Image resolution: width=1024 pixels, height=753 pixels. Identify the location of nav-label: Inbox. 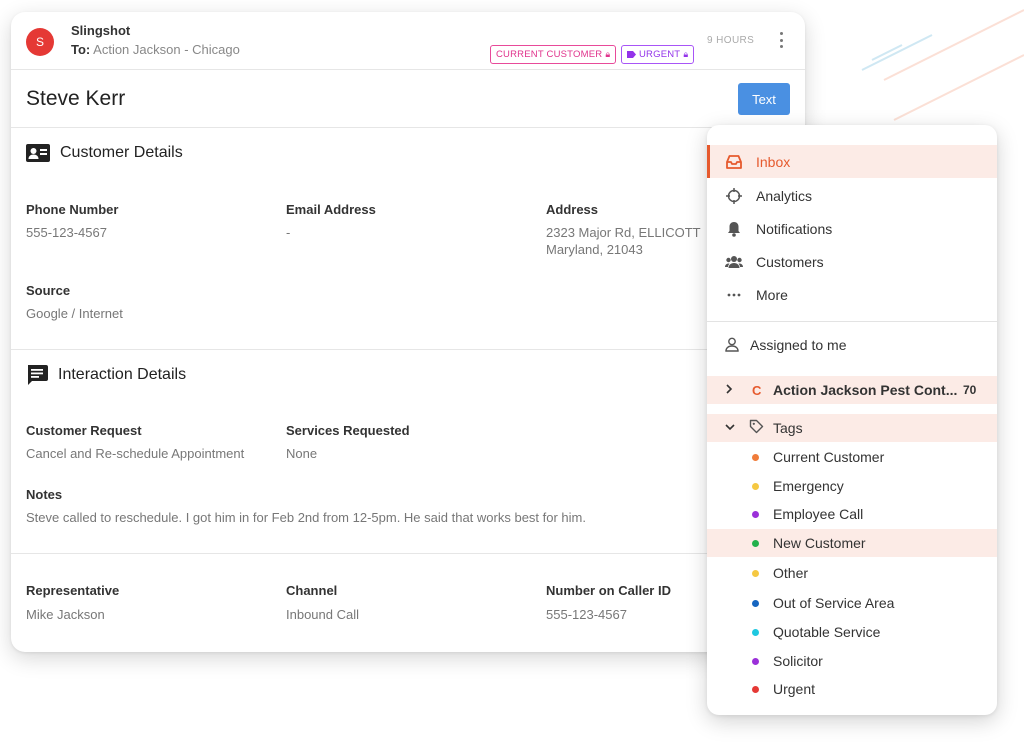
(773, 161).